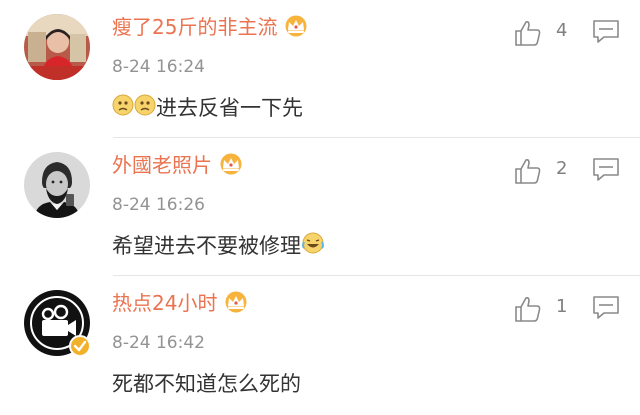 The width and height of the screenshot is (640, 415). What do you see at coordinates (562, 30) in the screenshot?
I see `like-count: 4` at bounding box center [562, 30].